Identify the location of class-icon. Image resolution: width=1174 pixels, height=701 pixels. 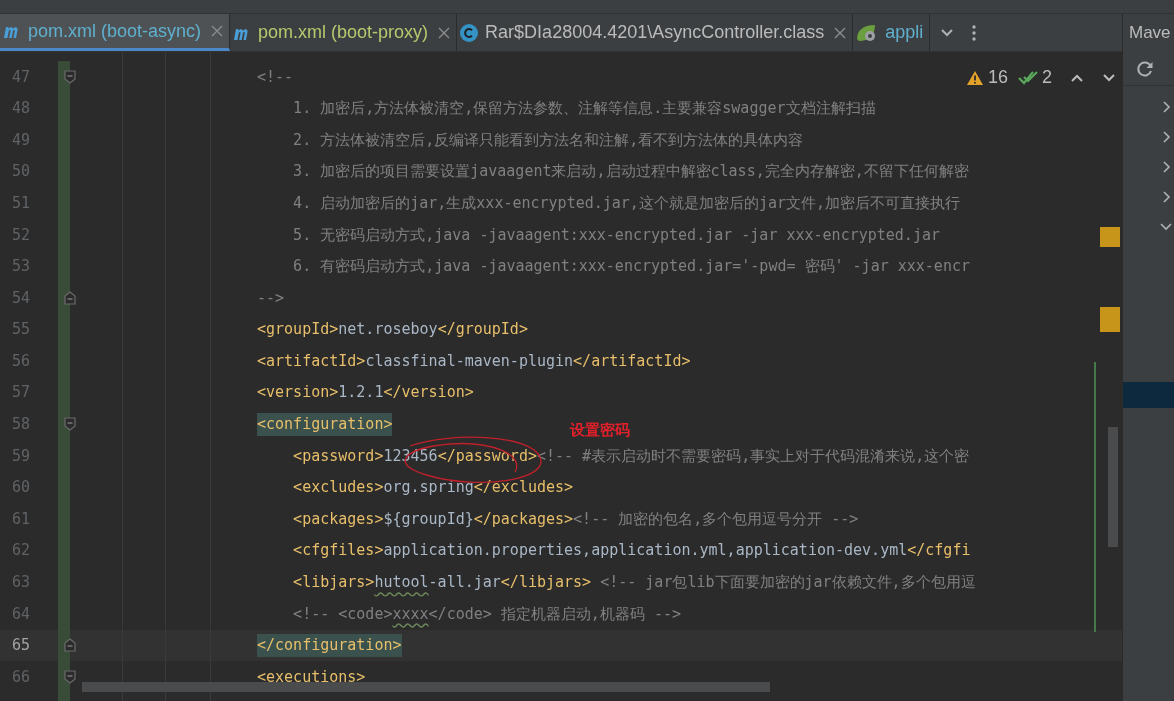
(469, 32).